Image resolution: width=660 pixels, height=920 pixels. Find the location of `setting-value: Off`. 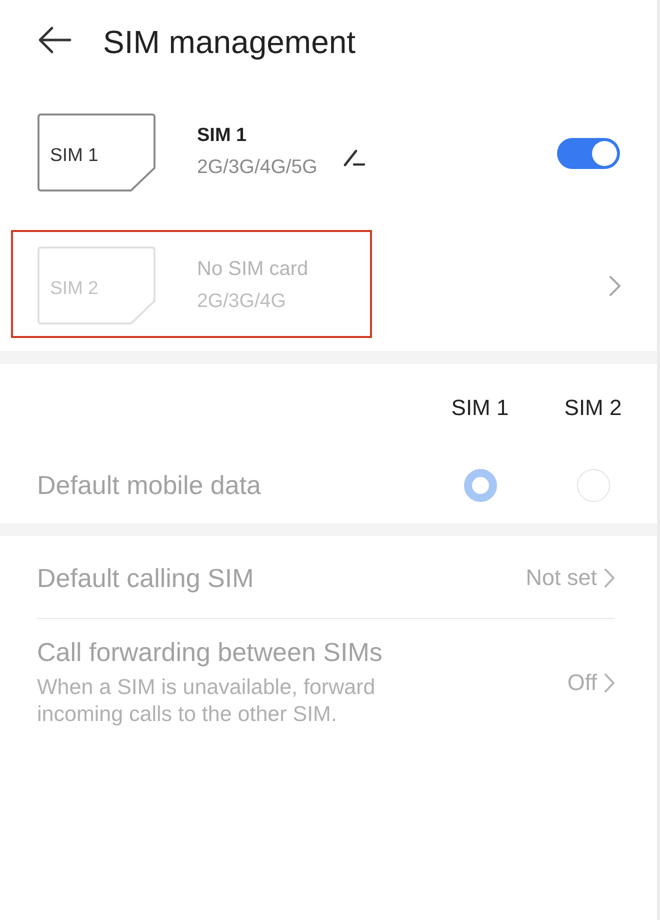

setting-value: Off is located at coordinates (582, 683).